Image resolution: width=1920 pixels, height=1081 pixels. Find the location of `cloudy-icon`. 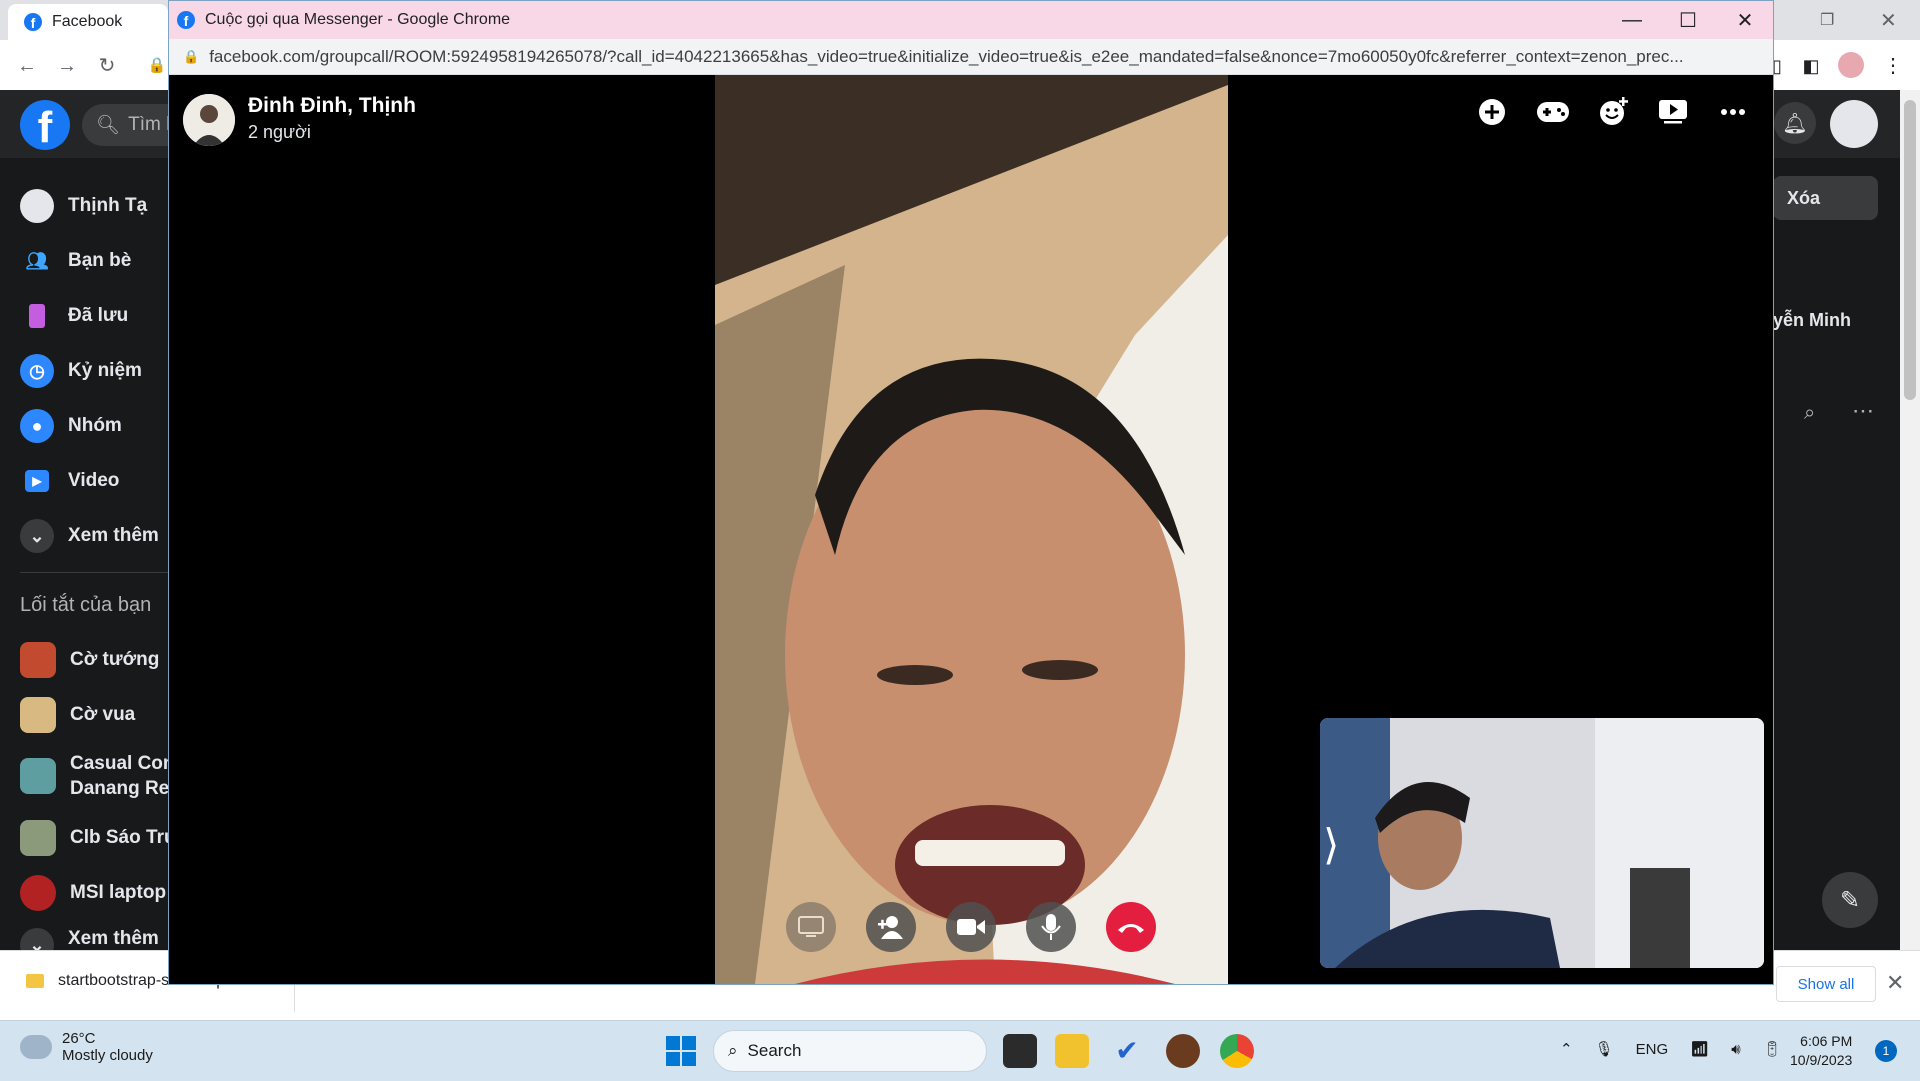

cloudy-icon is located at coordinates (36, 1047).